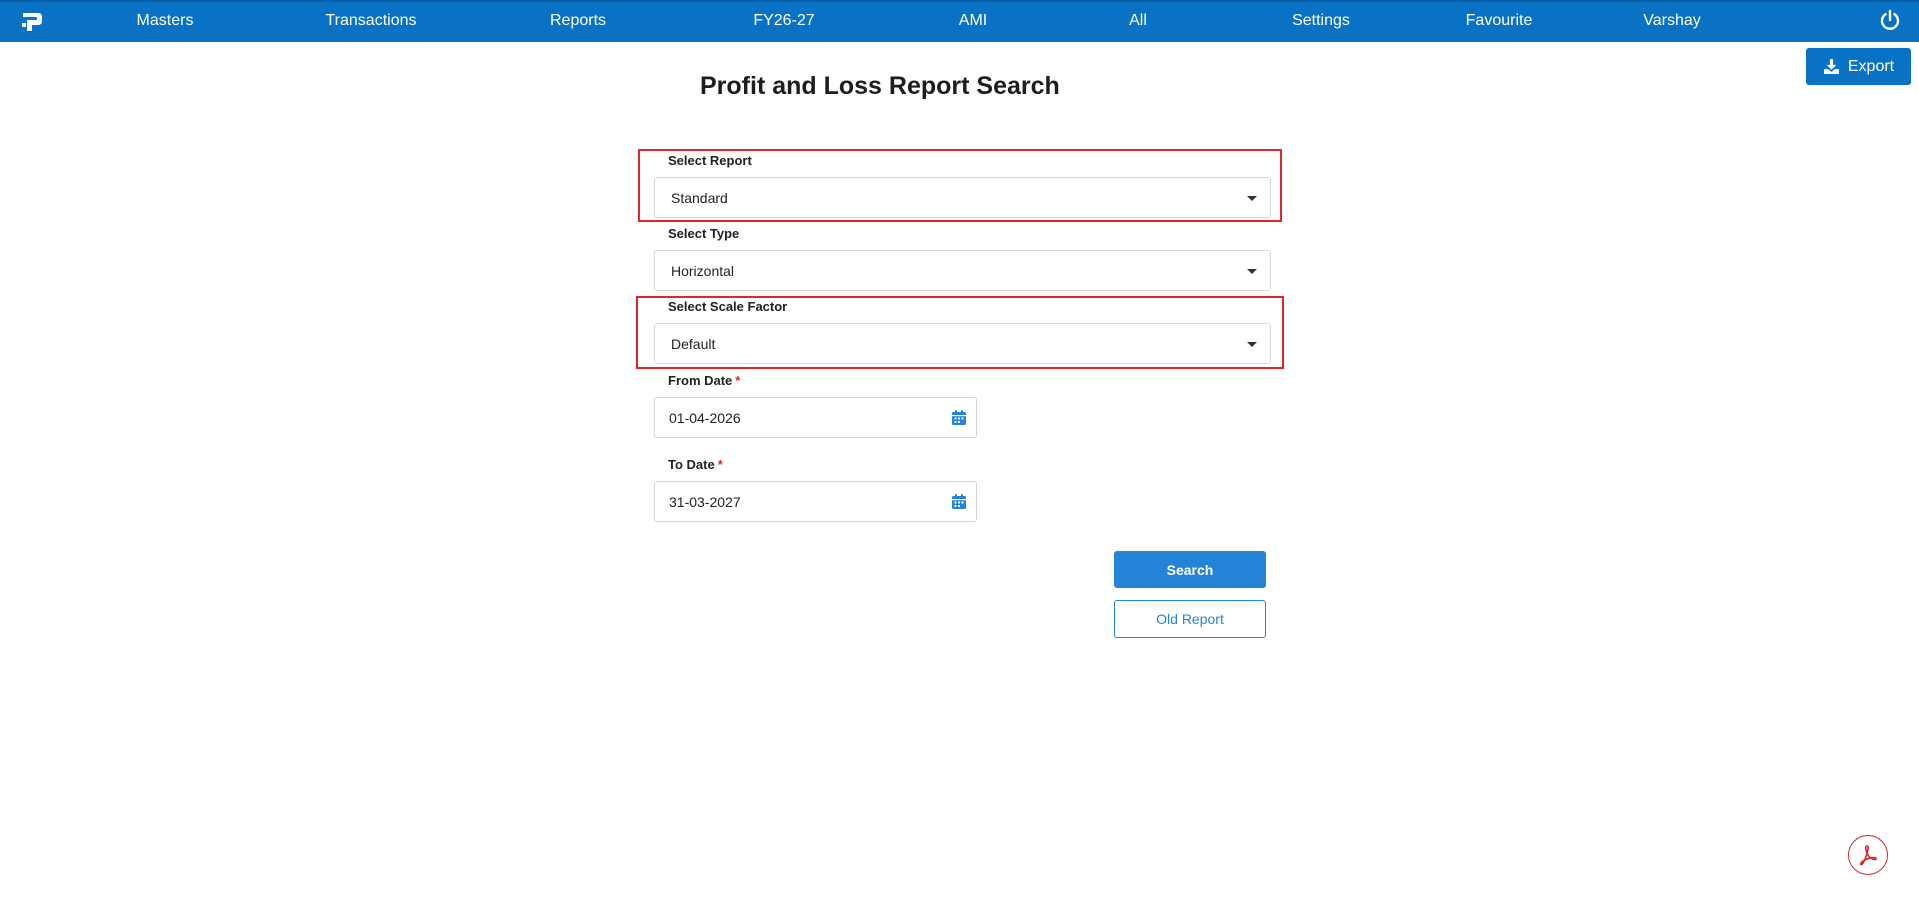  I want to click on to-date-label-text: To Date, so click(691, 464).